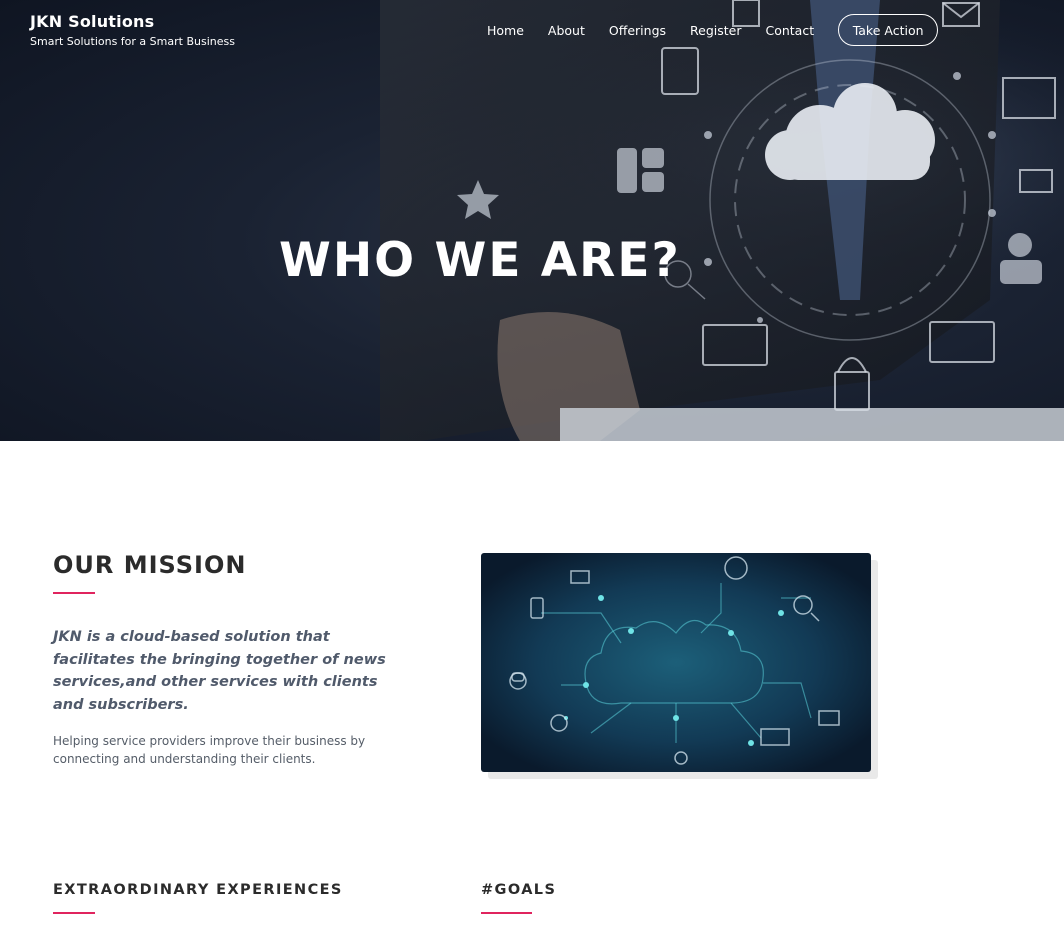 This screenshot has height=938, width=1064. I want to click on mission-heading: OUR MISSION, so click(150, 565).